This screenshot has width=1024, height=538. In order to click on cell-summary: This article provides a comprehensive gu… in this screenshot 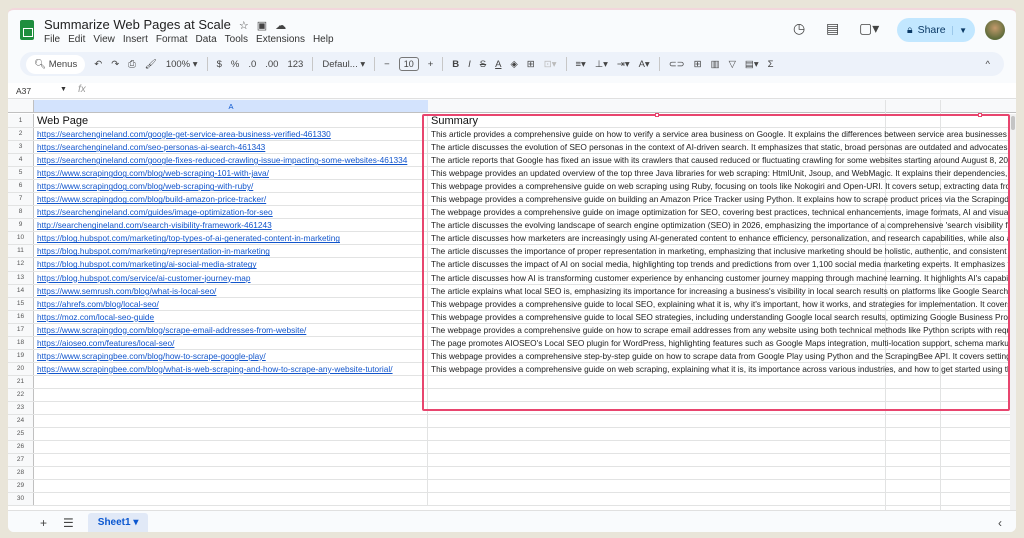, I will do `click(719, 134)`.